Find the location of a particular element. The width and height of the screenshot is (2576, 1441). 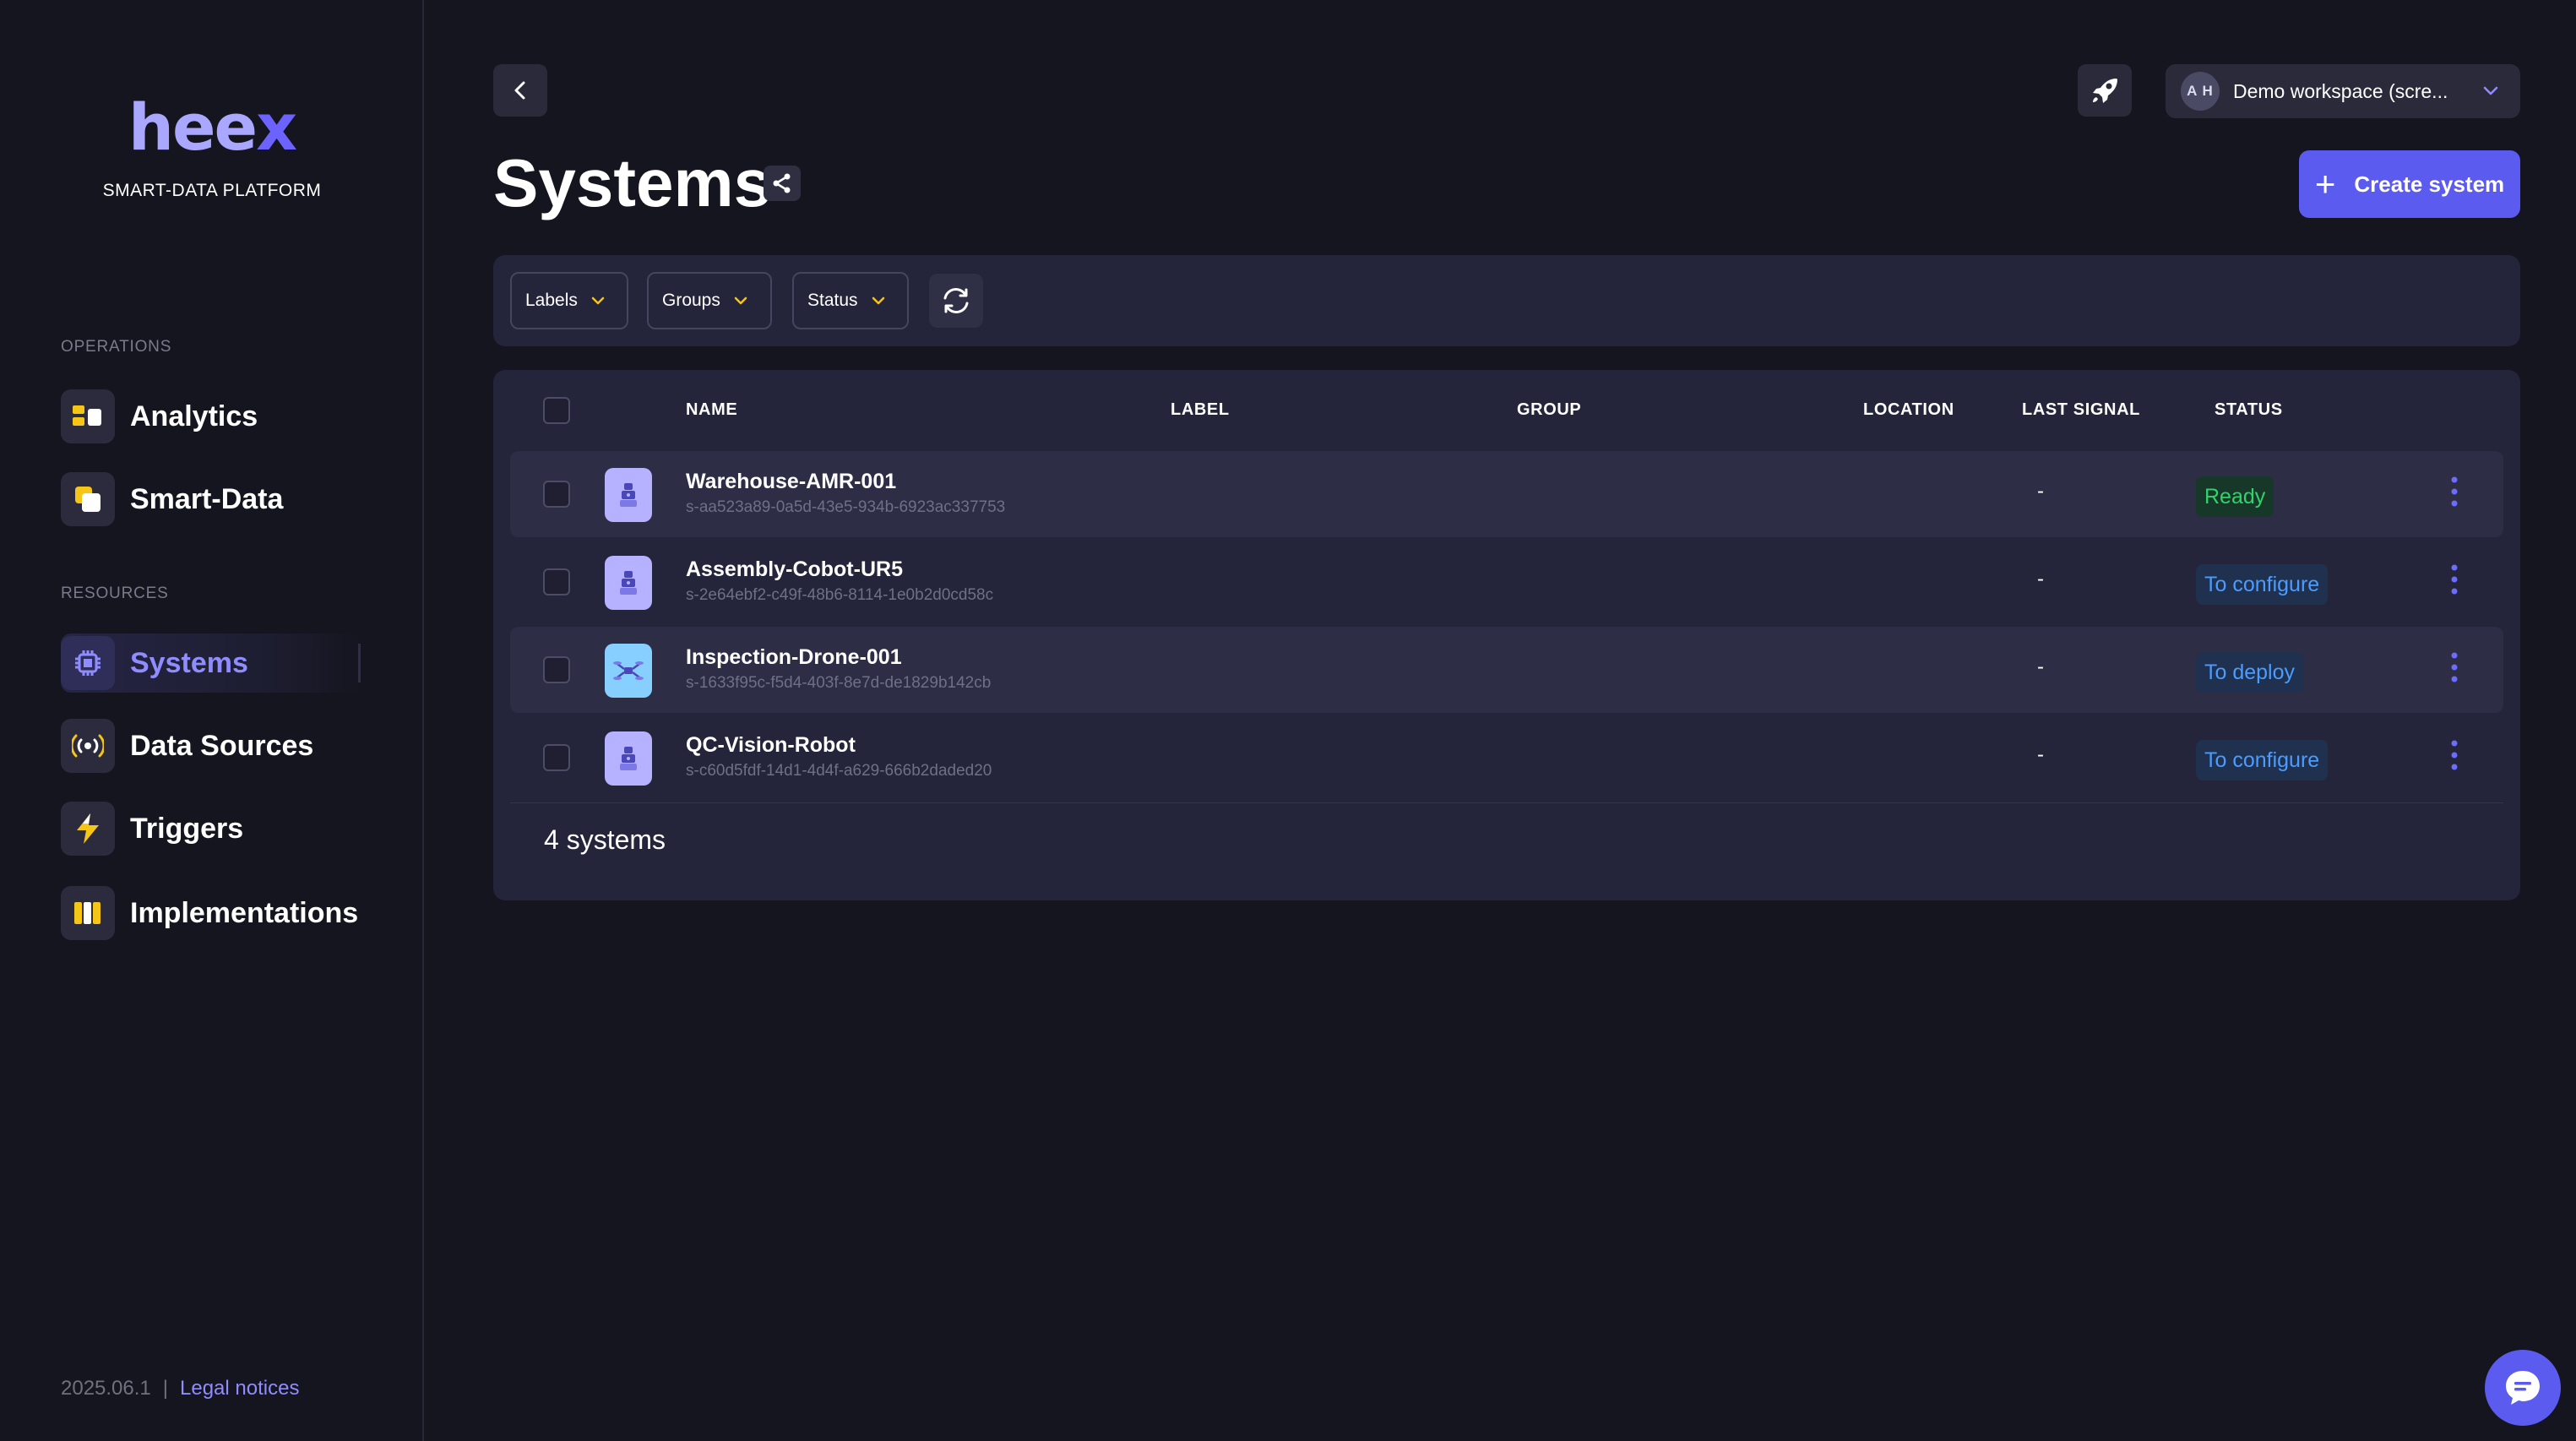

rocket-button is located at coordinates (2105, 90).